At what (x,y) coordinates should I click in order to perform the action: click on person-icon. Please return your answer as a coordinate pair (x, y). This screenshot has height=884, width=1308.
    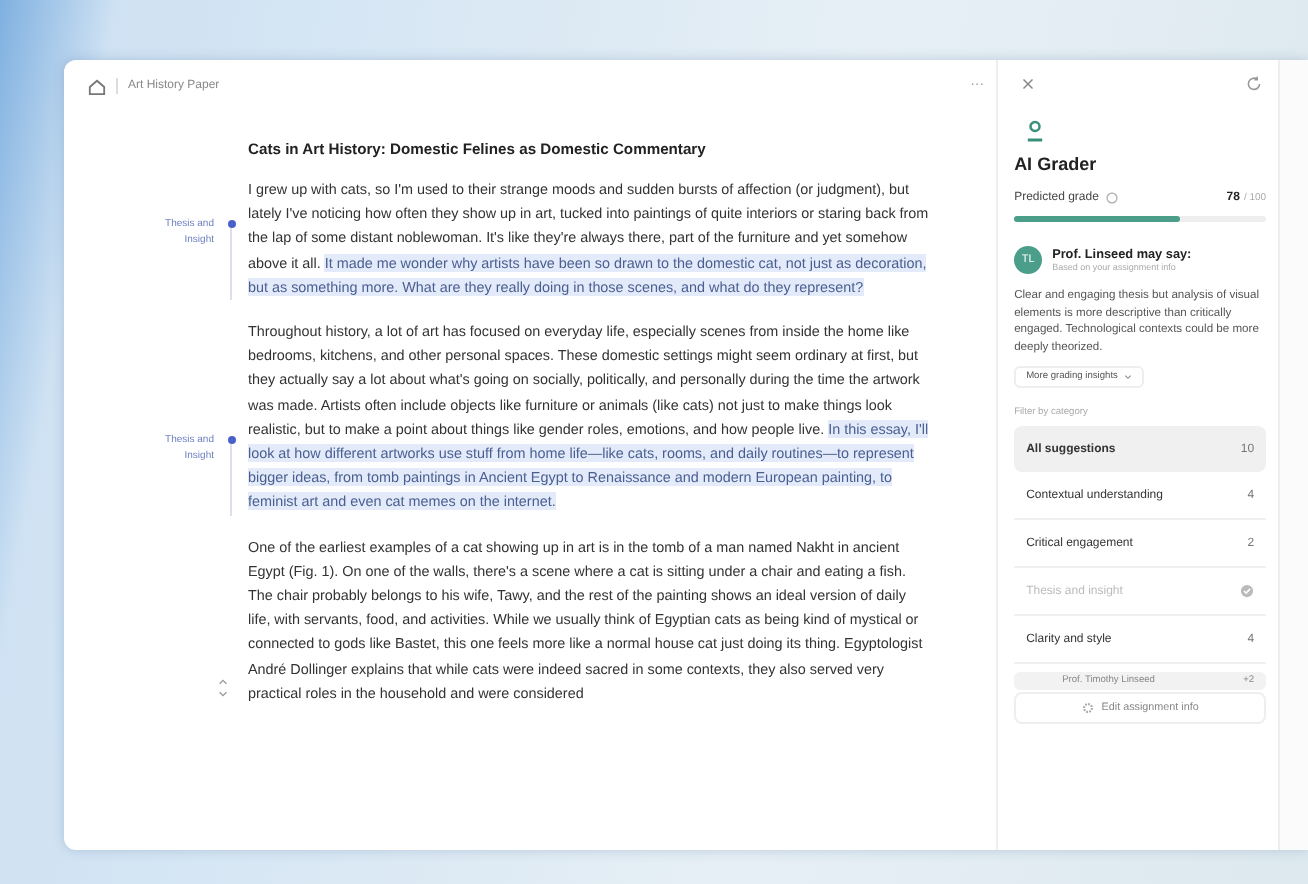
    Looking at the image, I should click on (1035, 131).